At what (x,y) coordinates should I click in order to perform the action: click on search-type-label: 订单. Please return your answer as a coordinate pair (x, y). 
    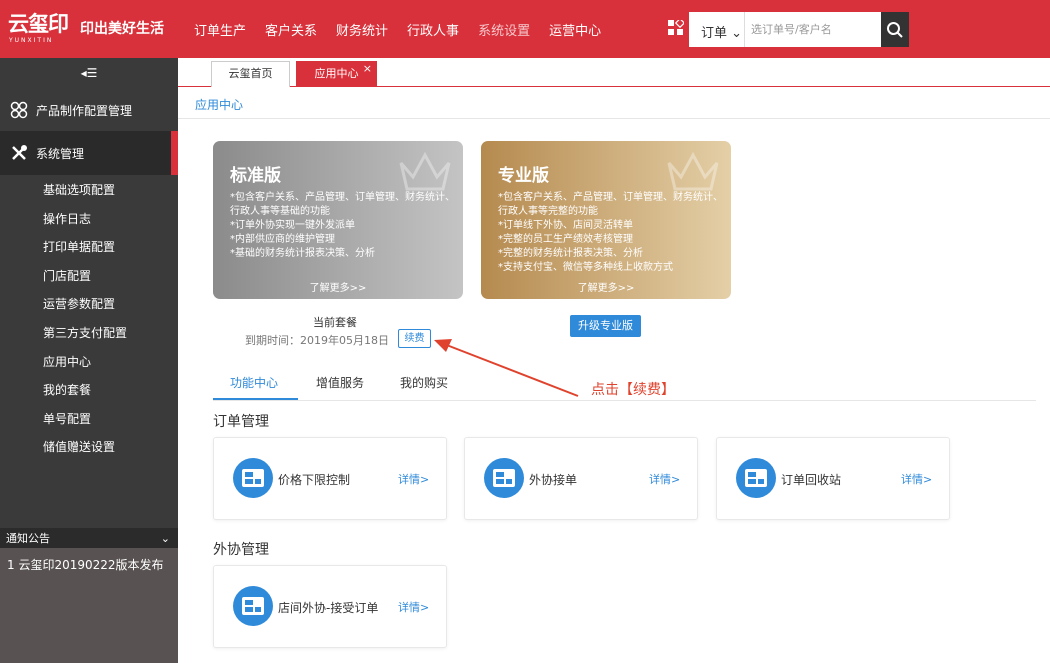
    Looking at the image, I should click on (714, 33).